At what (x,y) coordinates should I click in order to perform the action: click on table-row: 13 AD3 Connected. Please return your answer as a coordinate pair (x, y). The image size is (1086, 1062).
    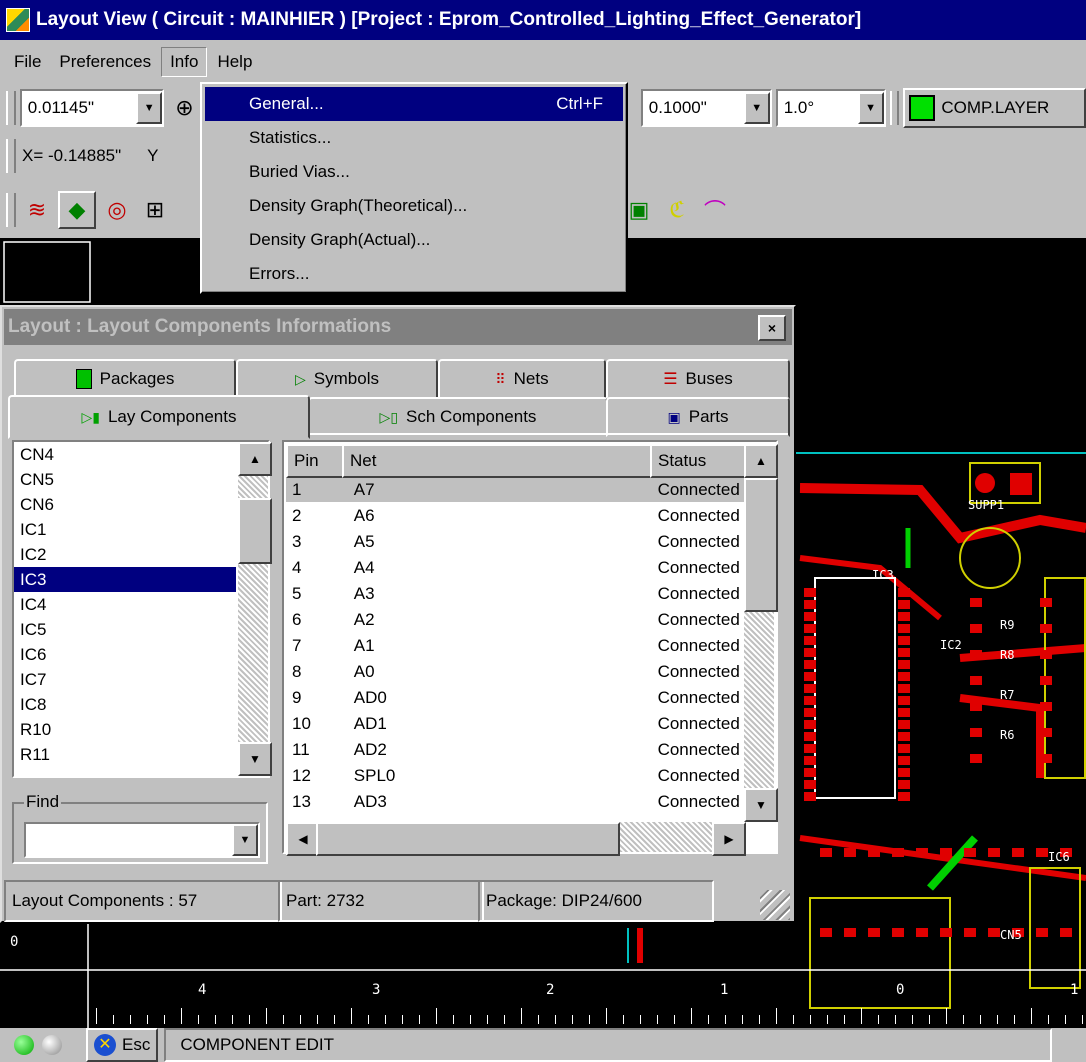
    Looking at the image, I should click on (515, 802).